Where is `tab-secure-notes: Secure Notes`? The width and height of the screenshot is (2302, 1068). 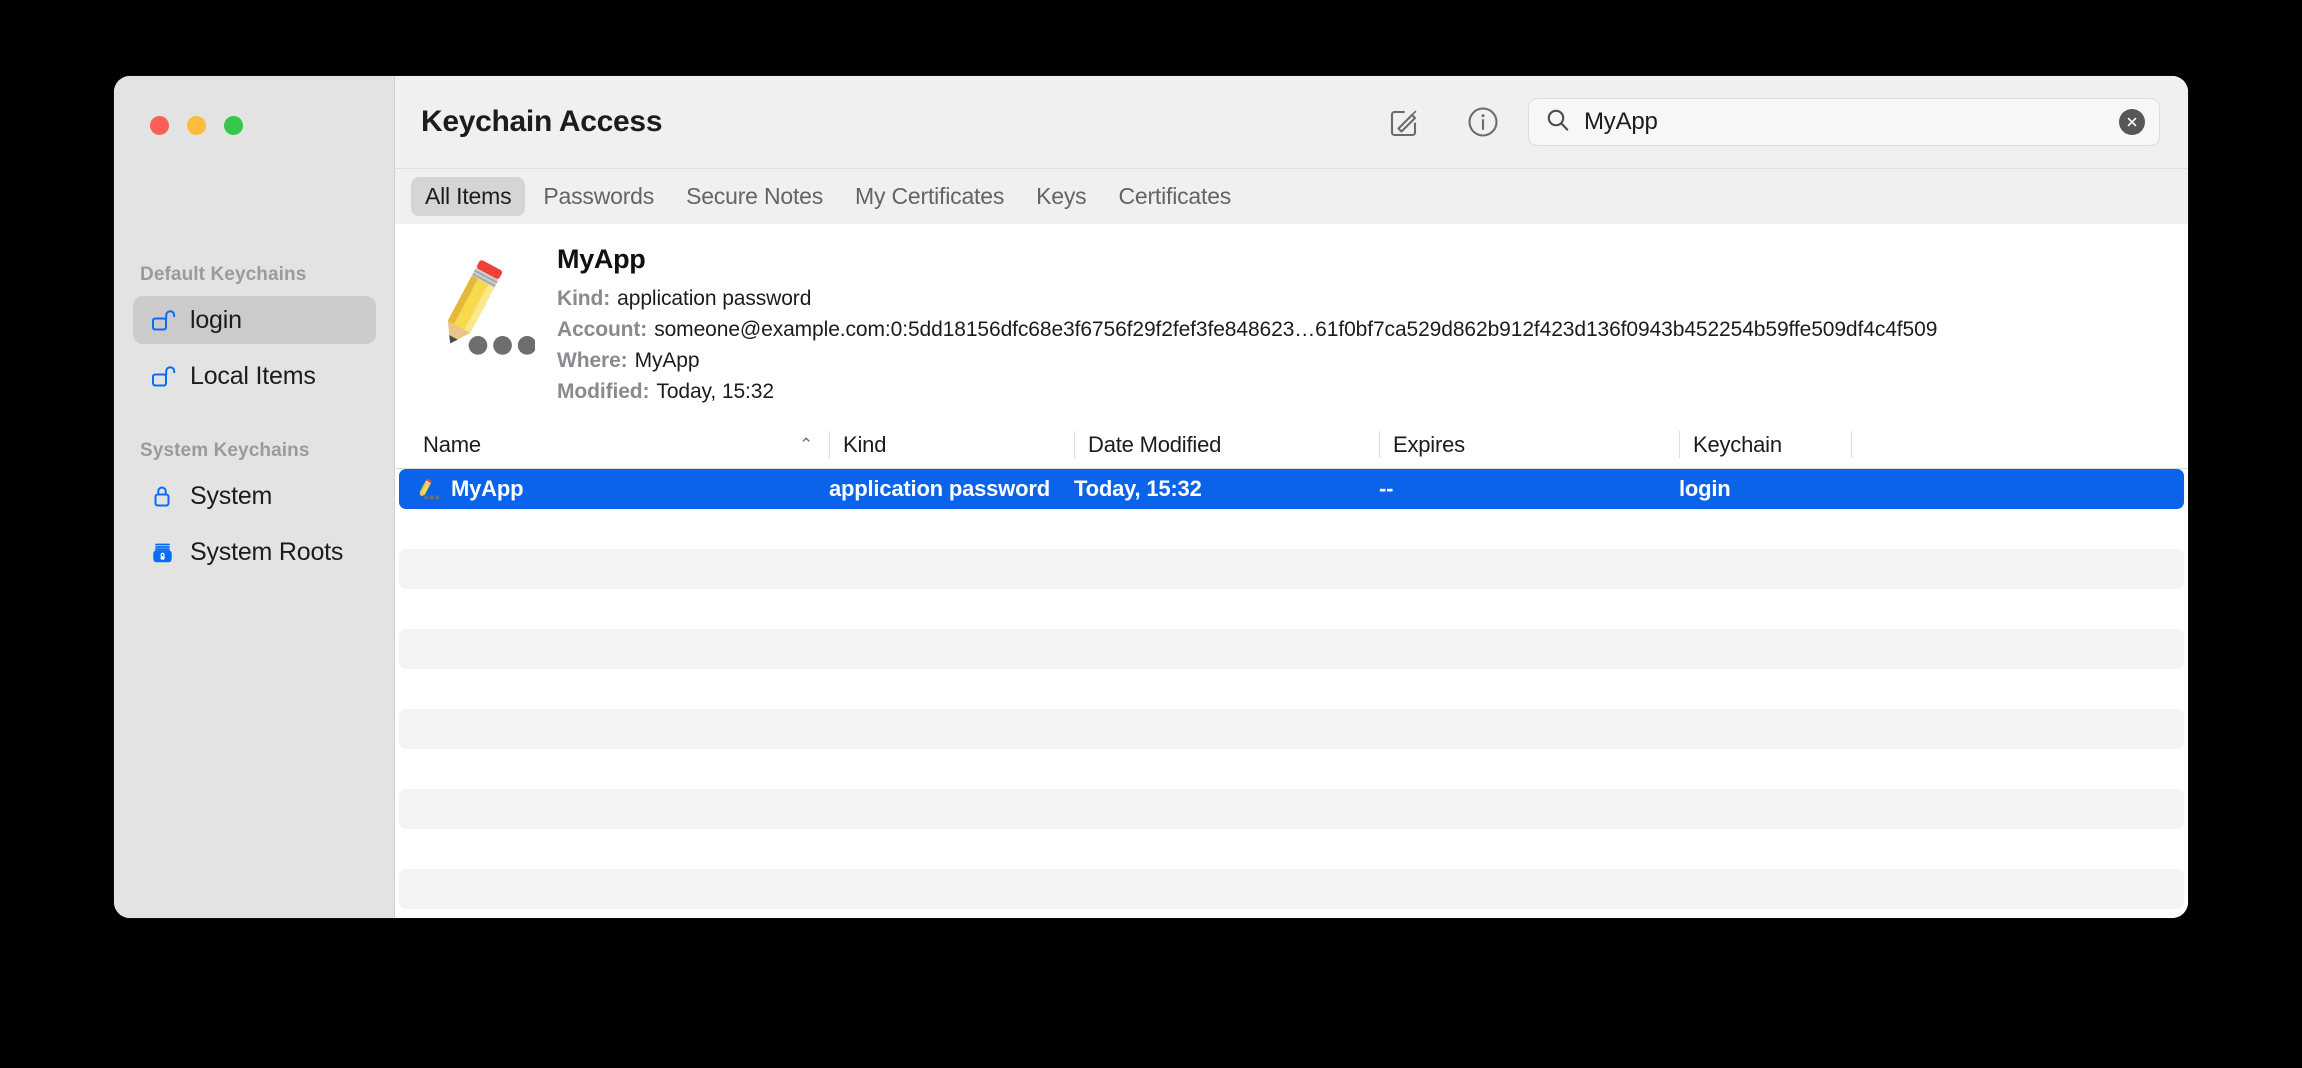
tab-secure-notes: Secure Notes is located at coordinates (754, 196).